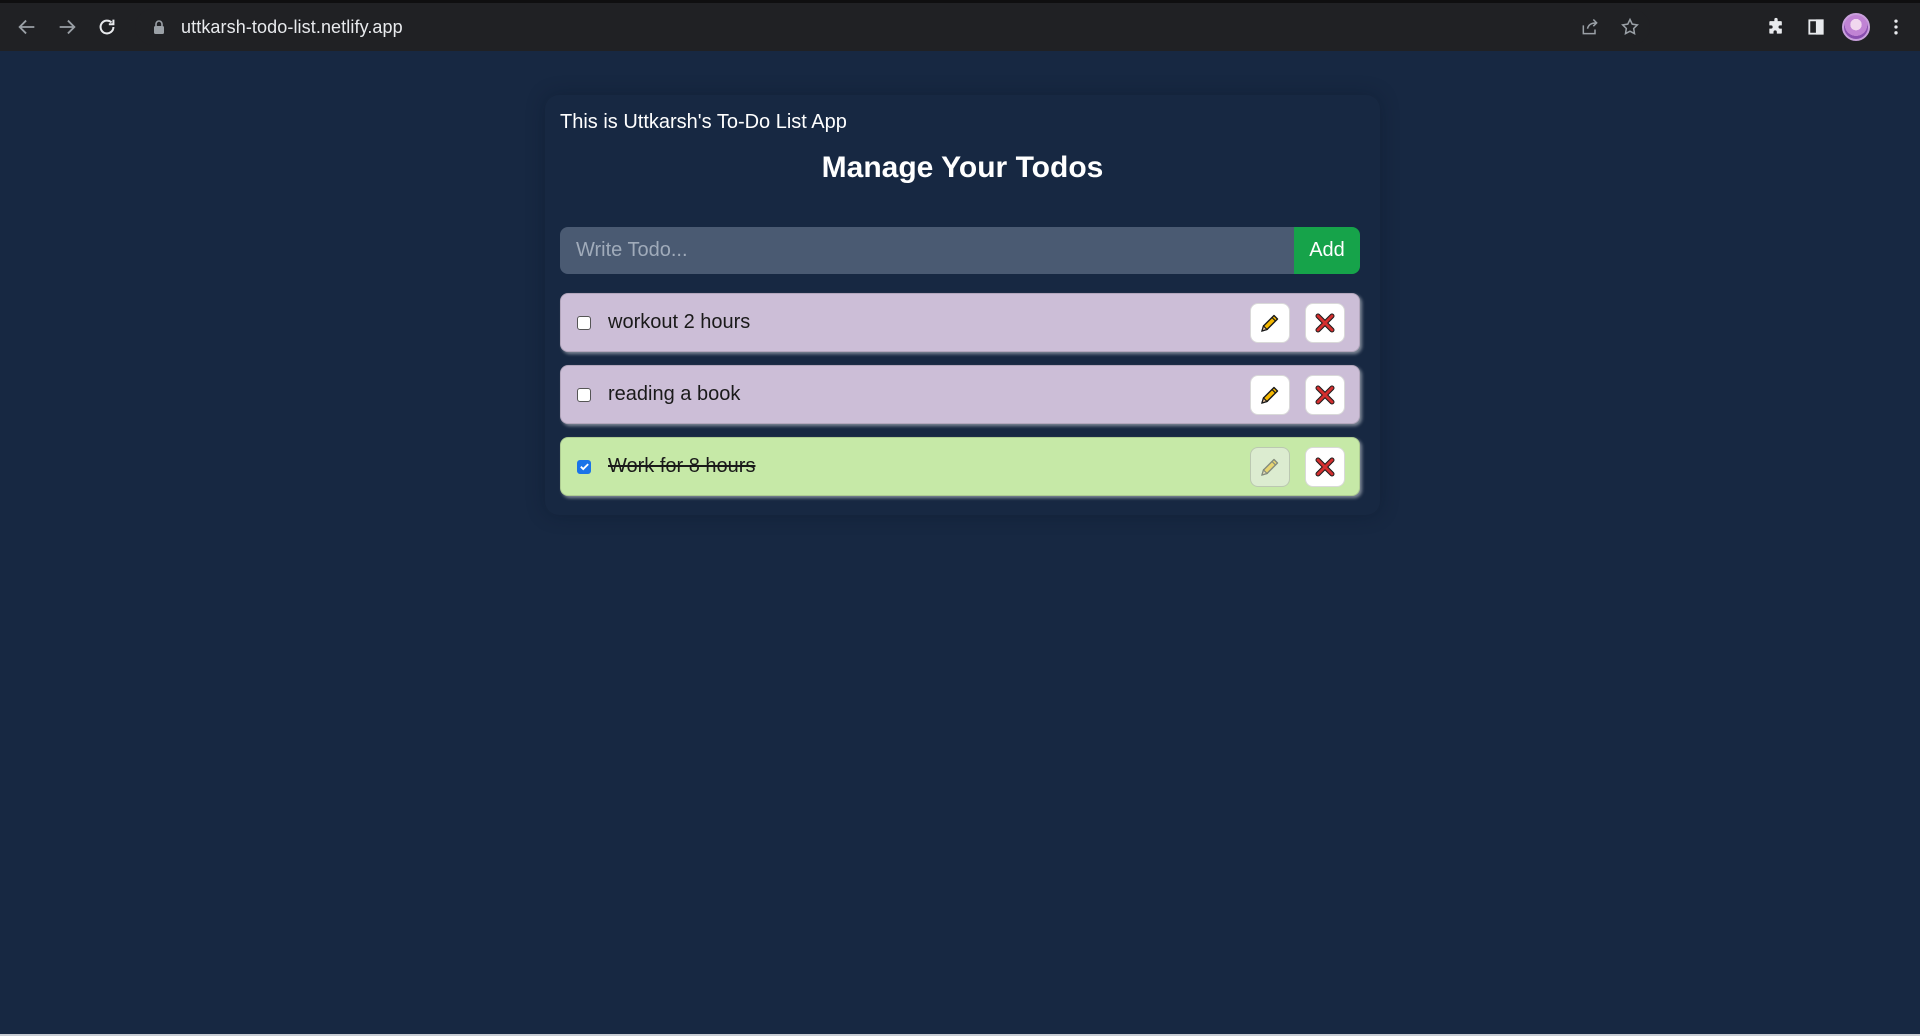 The width and height of the screenshot is (1920, 1036). What do you see at coordinates (962, 167) in the screenshot?
I see `page-title: Manage Your Todos` at bounding box center [962, 167].